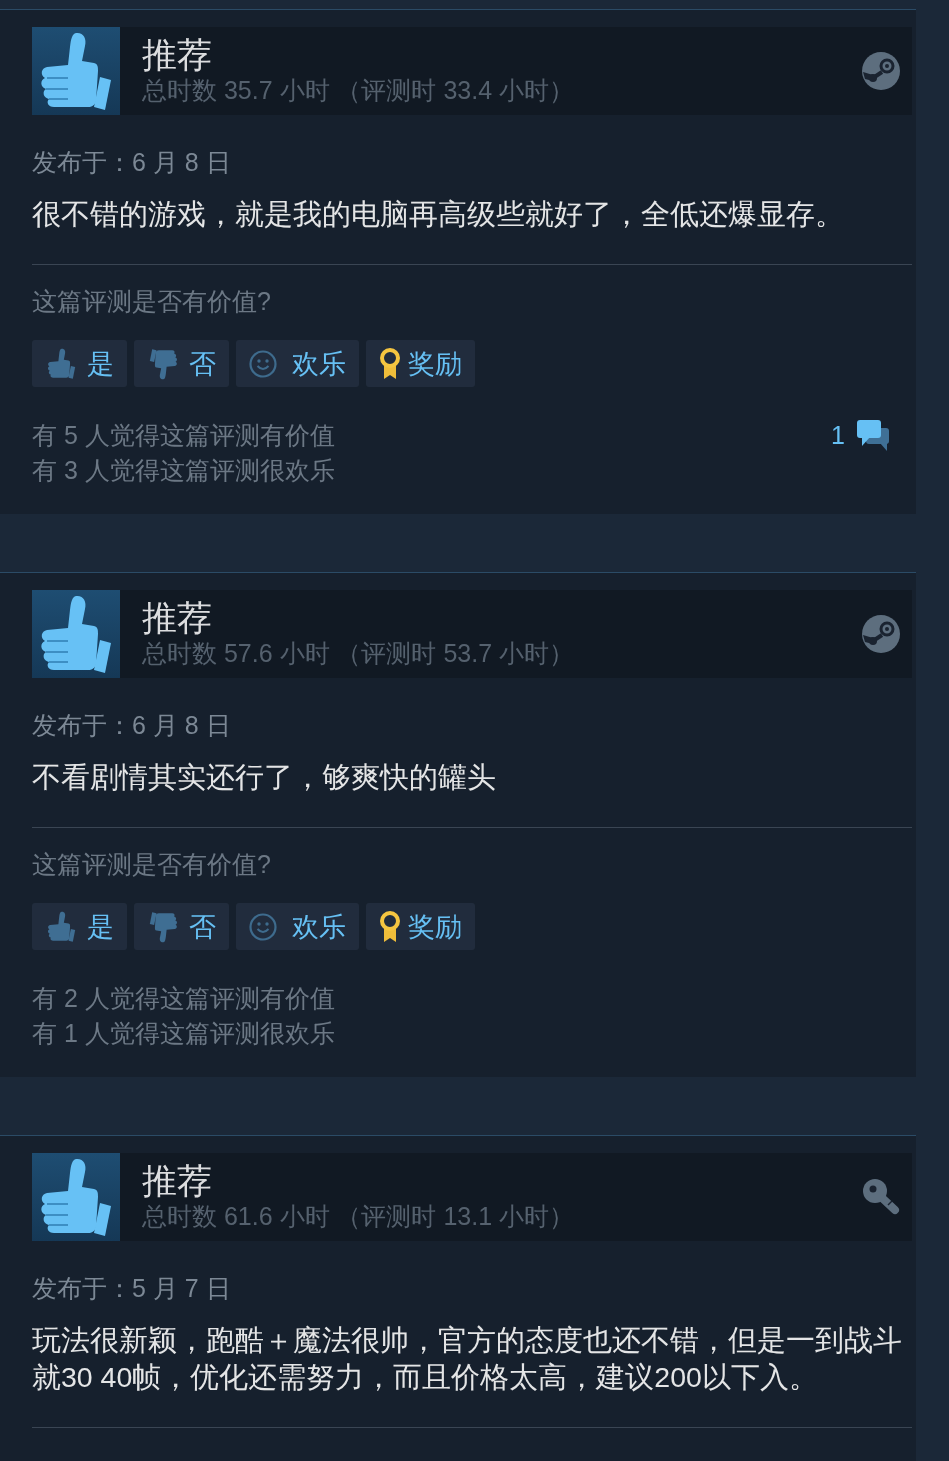 This screenshot has height=1461, width=949. I want to click on vote-summary: 有 3 人觉得这篇评测很欢乐, so click(183, 470).